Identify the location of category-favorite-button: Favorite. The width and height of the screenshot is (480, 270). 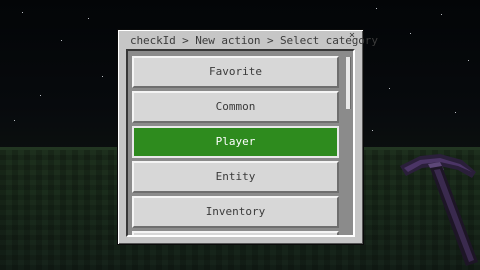
(235, 72).